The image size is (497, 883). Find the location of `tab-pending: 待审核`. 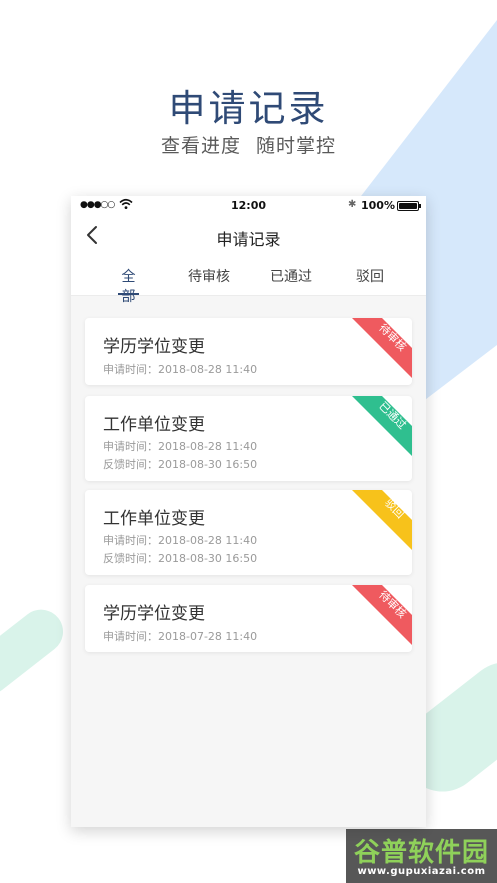

tab-pending: 待审核 is located at coordinates (209, 276).